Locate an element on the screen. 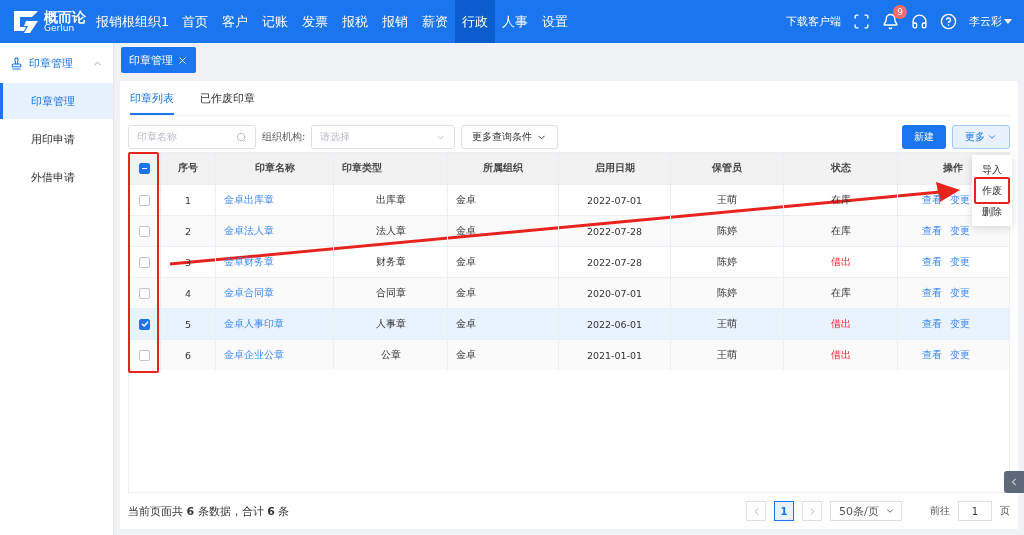  menu-item: 删除 is located at coordinates (992, 211).